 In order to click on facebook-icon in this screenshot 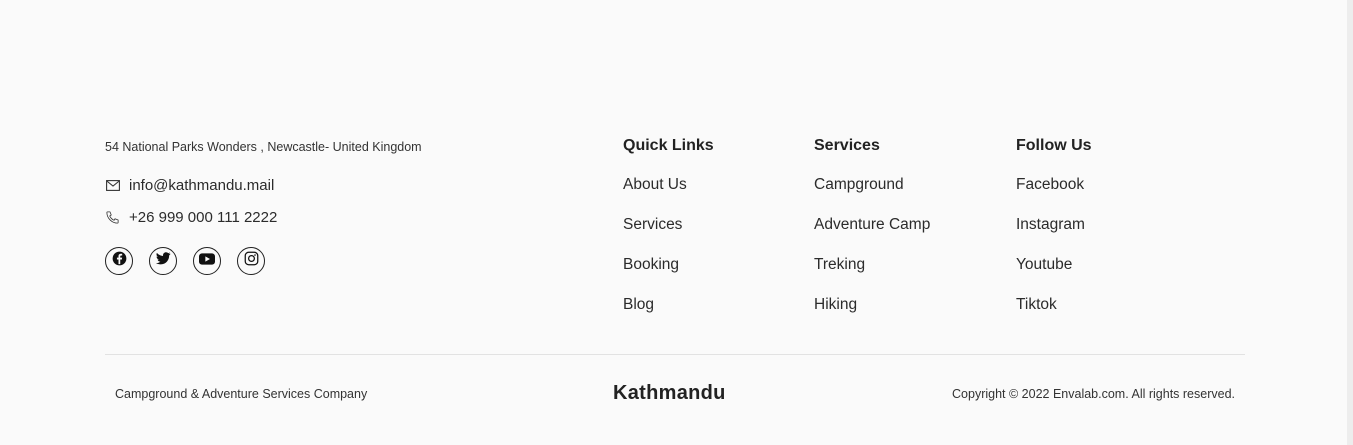, I will do `click(119, 261)`.